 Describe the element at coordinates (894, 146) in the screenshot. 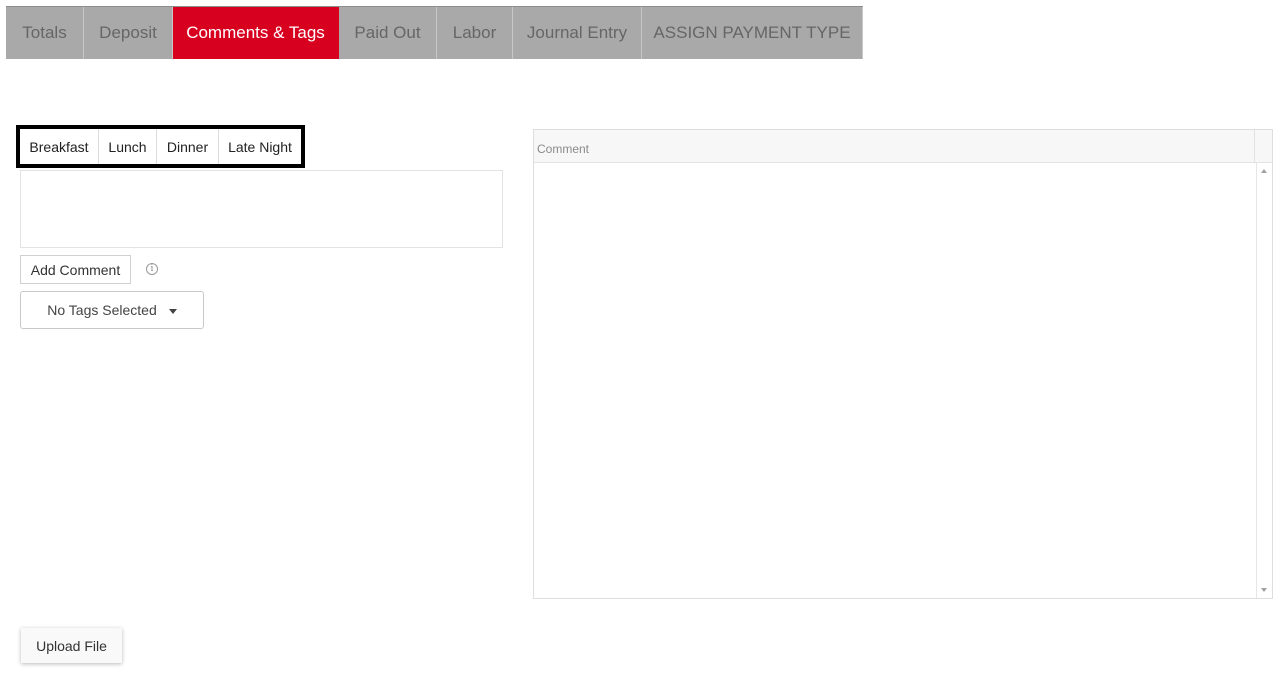

I see `column-header-comment: Comment` at that location.